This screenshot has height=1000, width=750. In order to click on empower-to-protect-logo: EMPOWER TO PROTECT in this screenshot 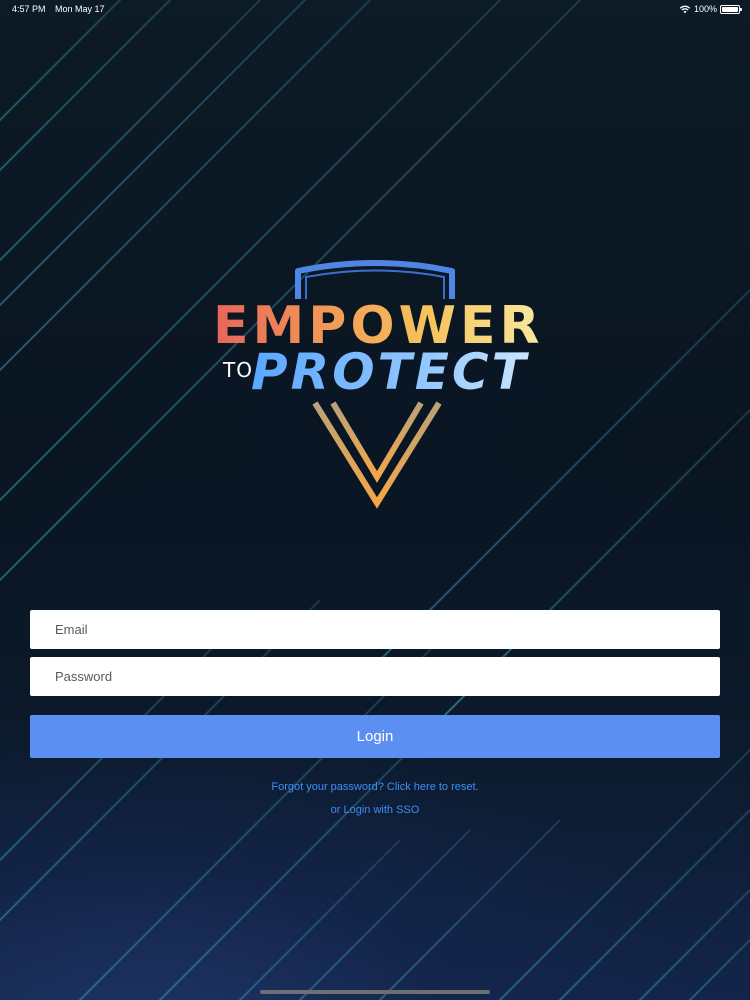, I will do `click(375, 385)`.